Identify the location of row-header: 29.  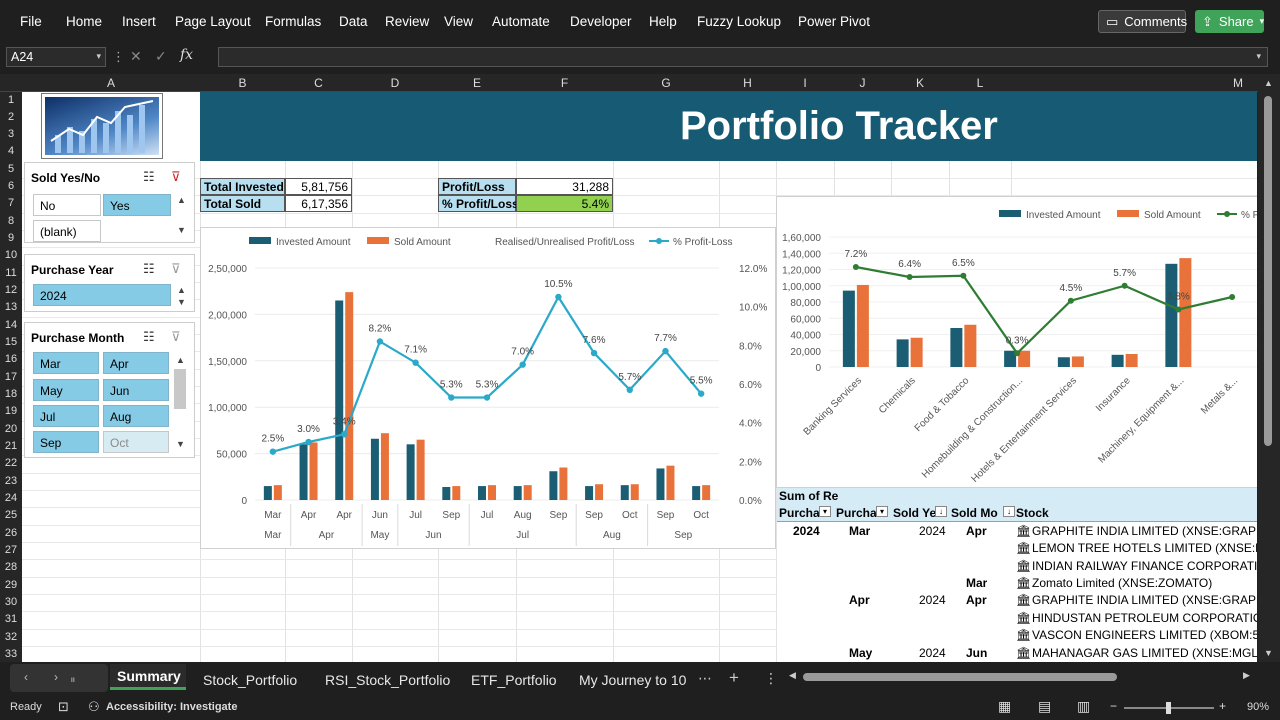
(11, 585).